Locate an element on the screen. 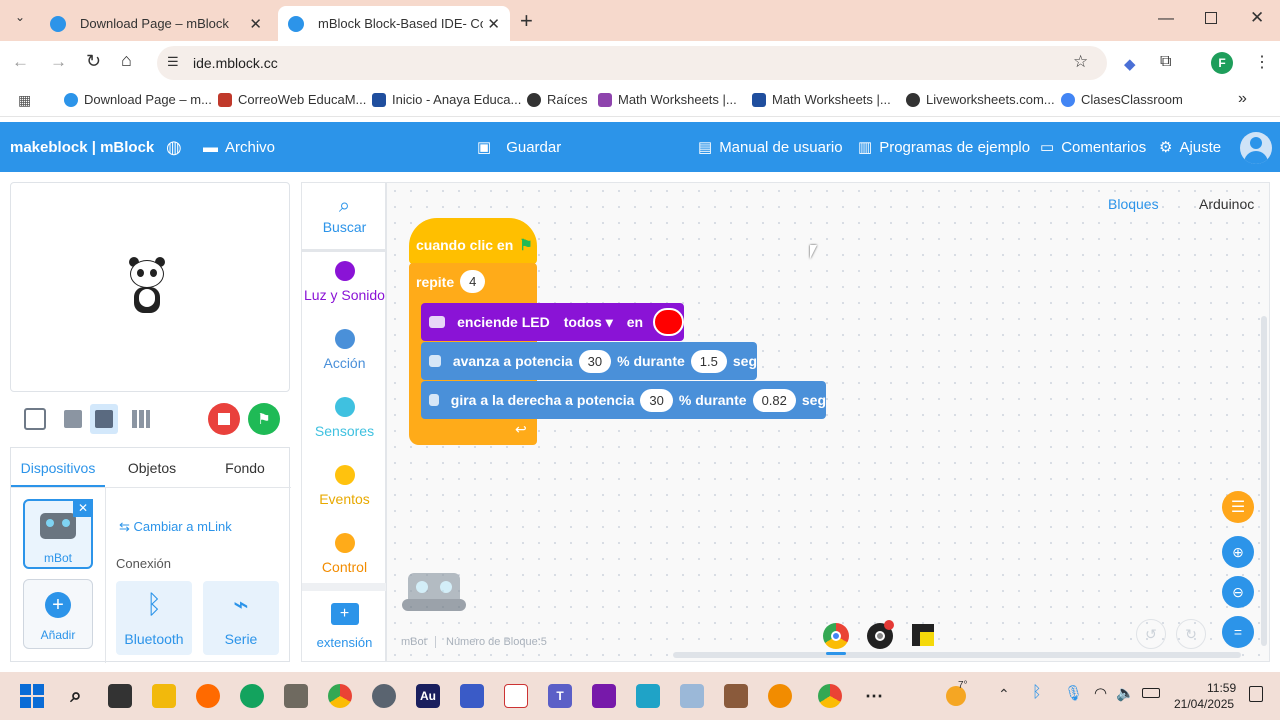 This screenshot has width=1280, height=720. windows-start-icon is located at coordinates (32, 696).